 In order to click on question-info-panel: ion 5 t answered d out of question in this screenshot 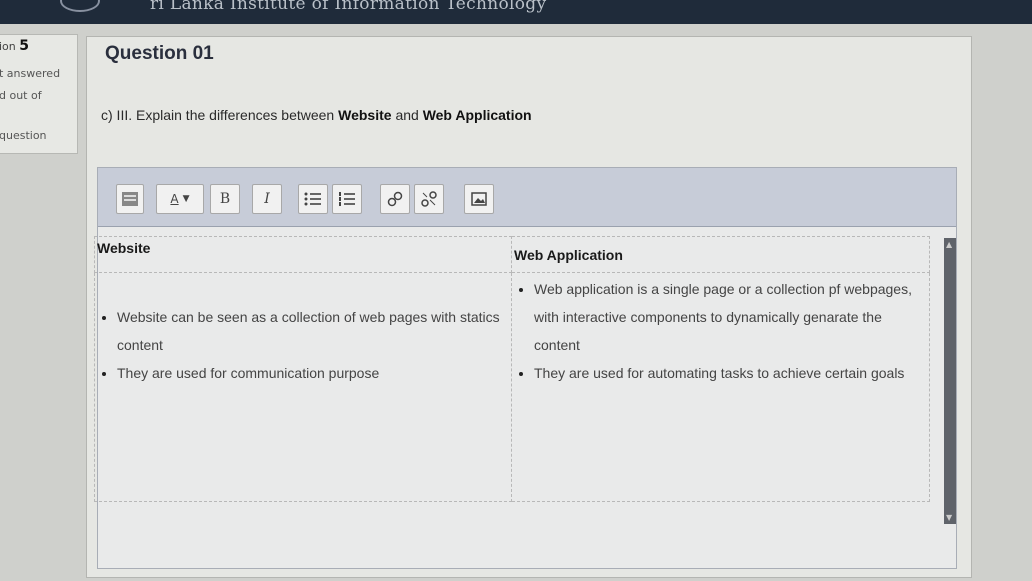, I will do `click(39, 94)`.